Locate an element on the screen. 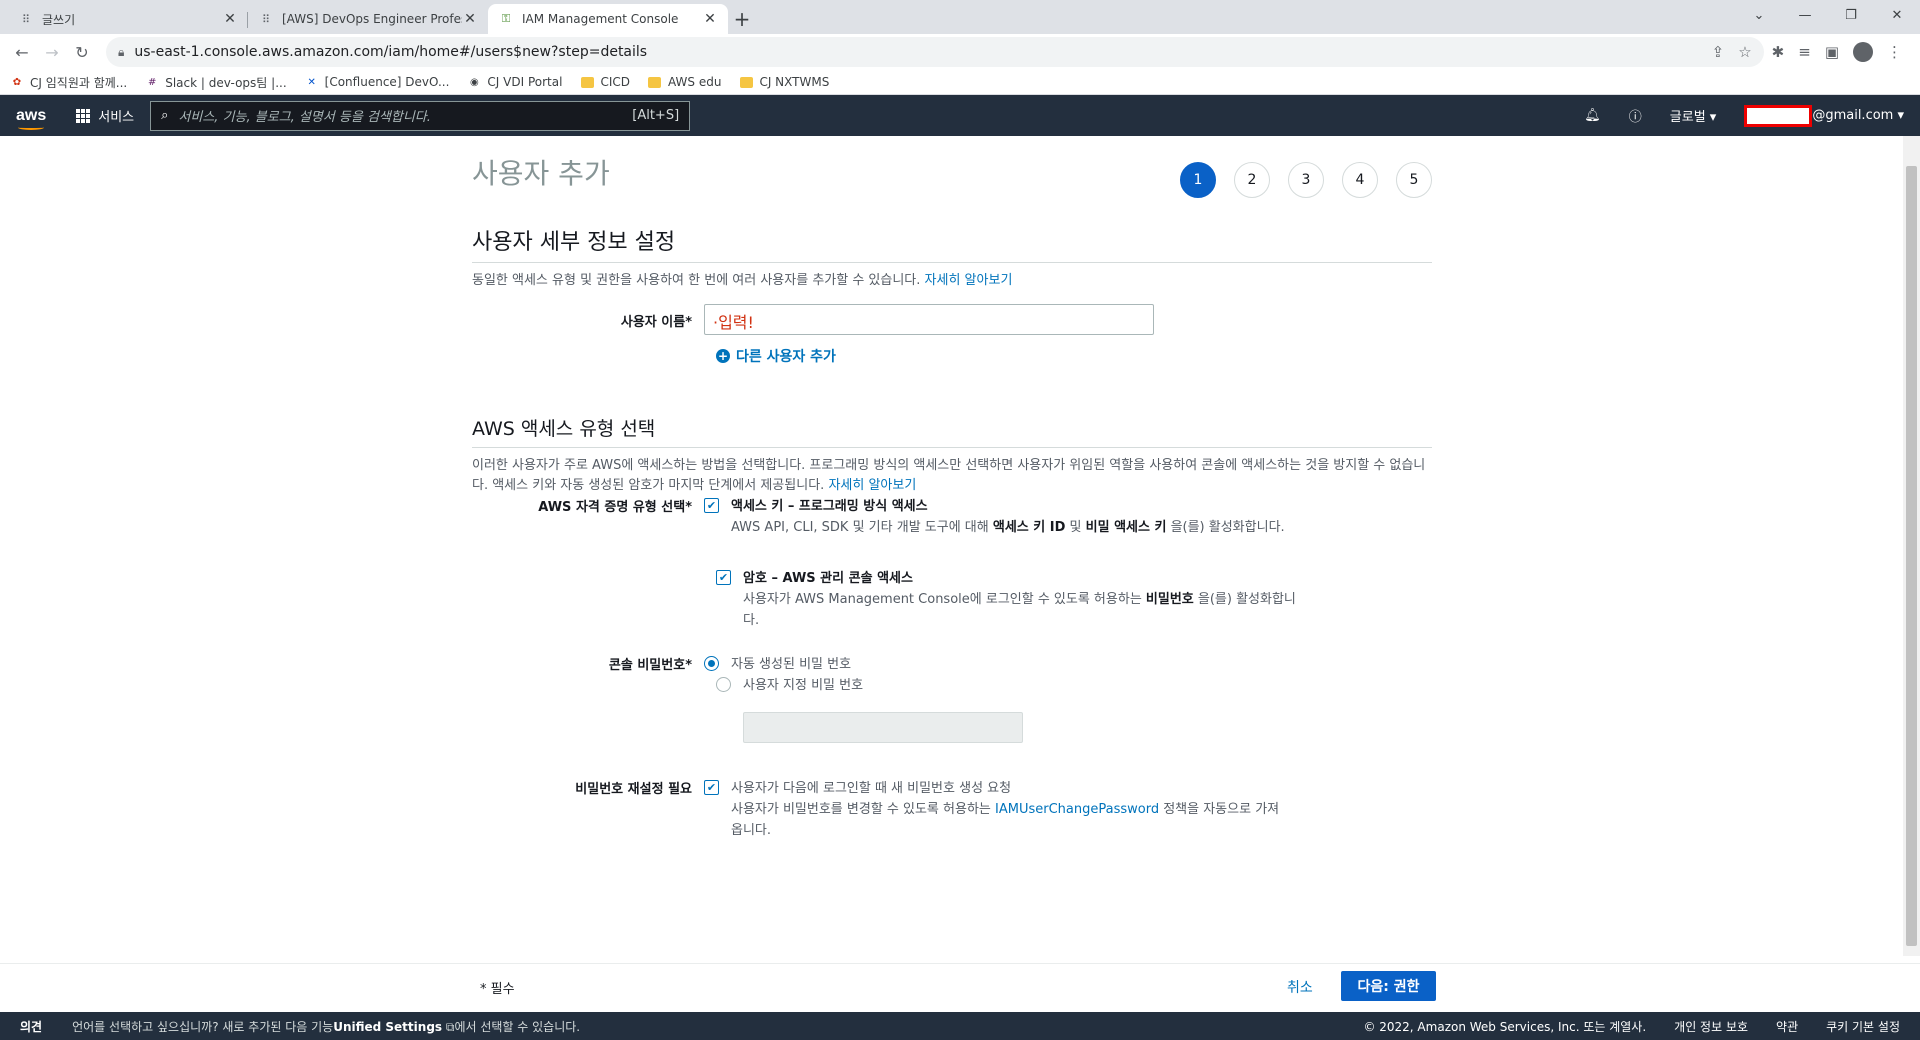 This screenshot has width=1920, height=1040. password-reset-checkbox: ✔ is located at coordinates (711, 787).